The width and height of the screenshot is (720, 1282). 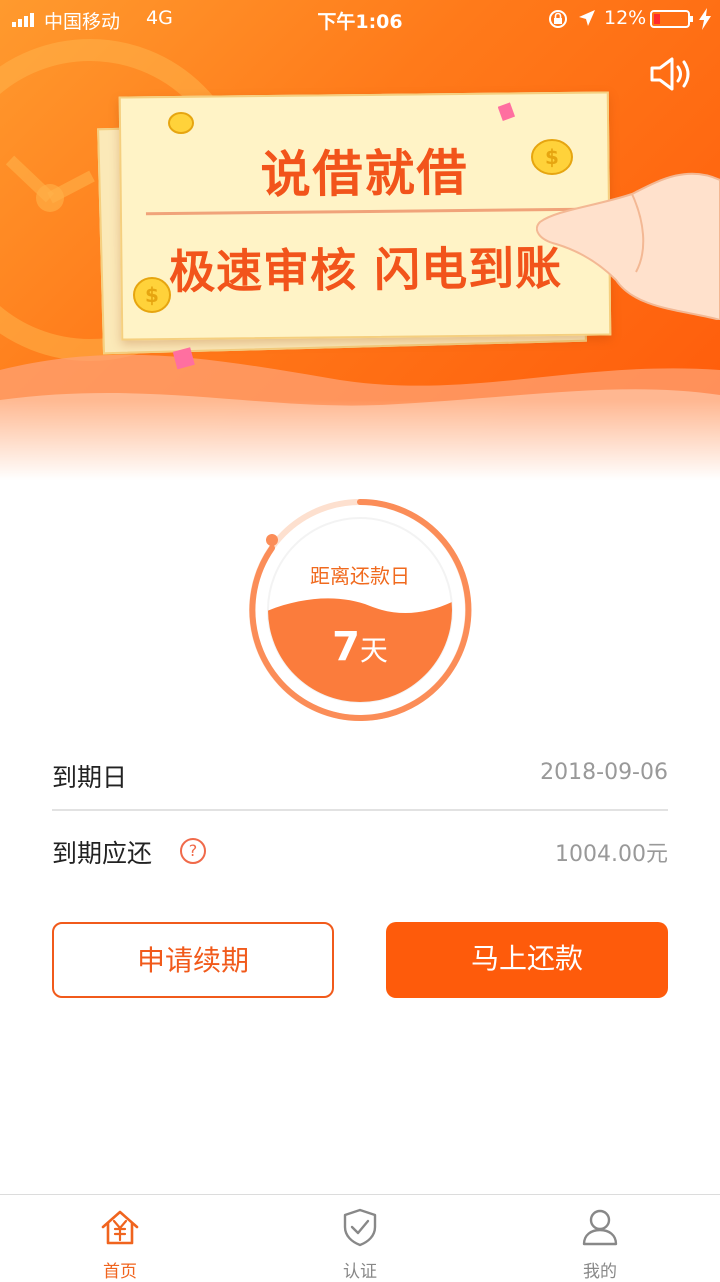 I want to click on countdown-ring-graphic, so click(x=360, y=609).